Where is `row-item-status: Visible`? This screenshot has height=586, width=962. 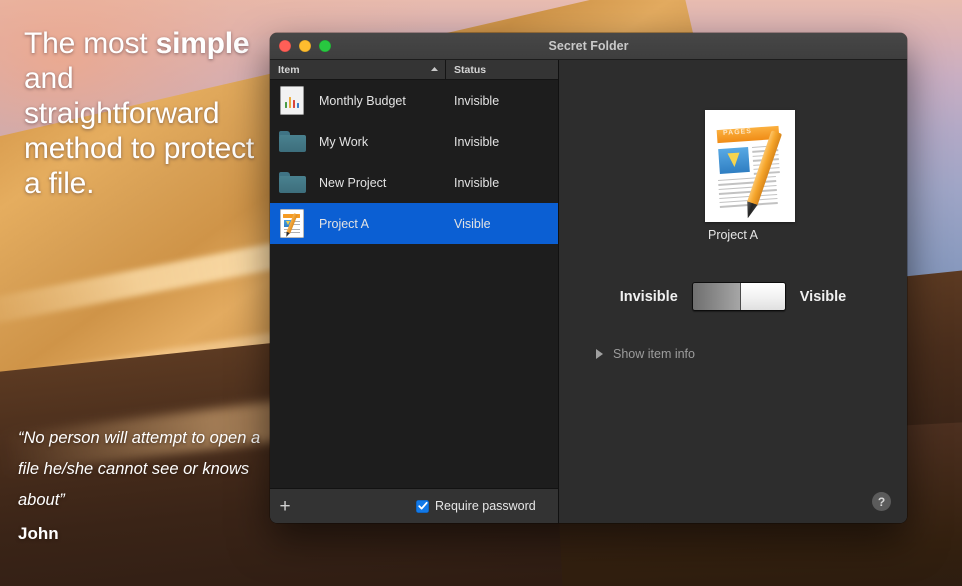
row-item-status: Visible is located at coordinates (472, 223).